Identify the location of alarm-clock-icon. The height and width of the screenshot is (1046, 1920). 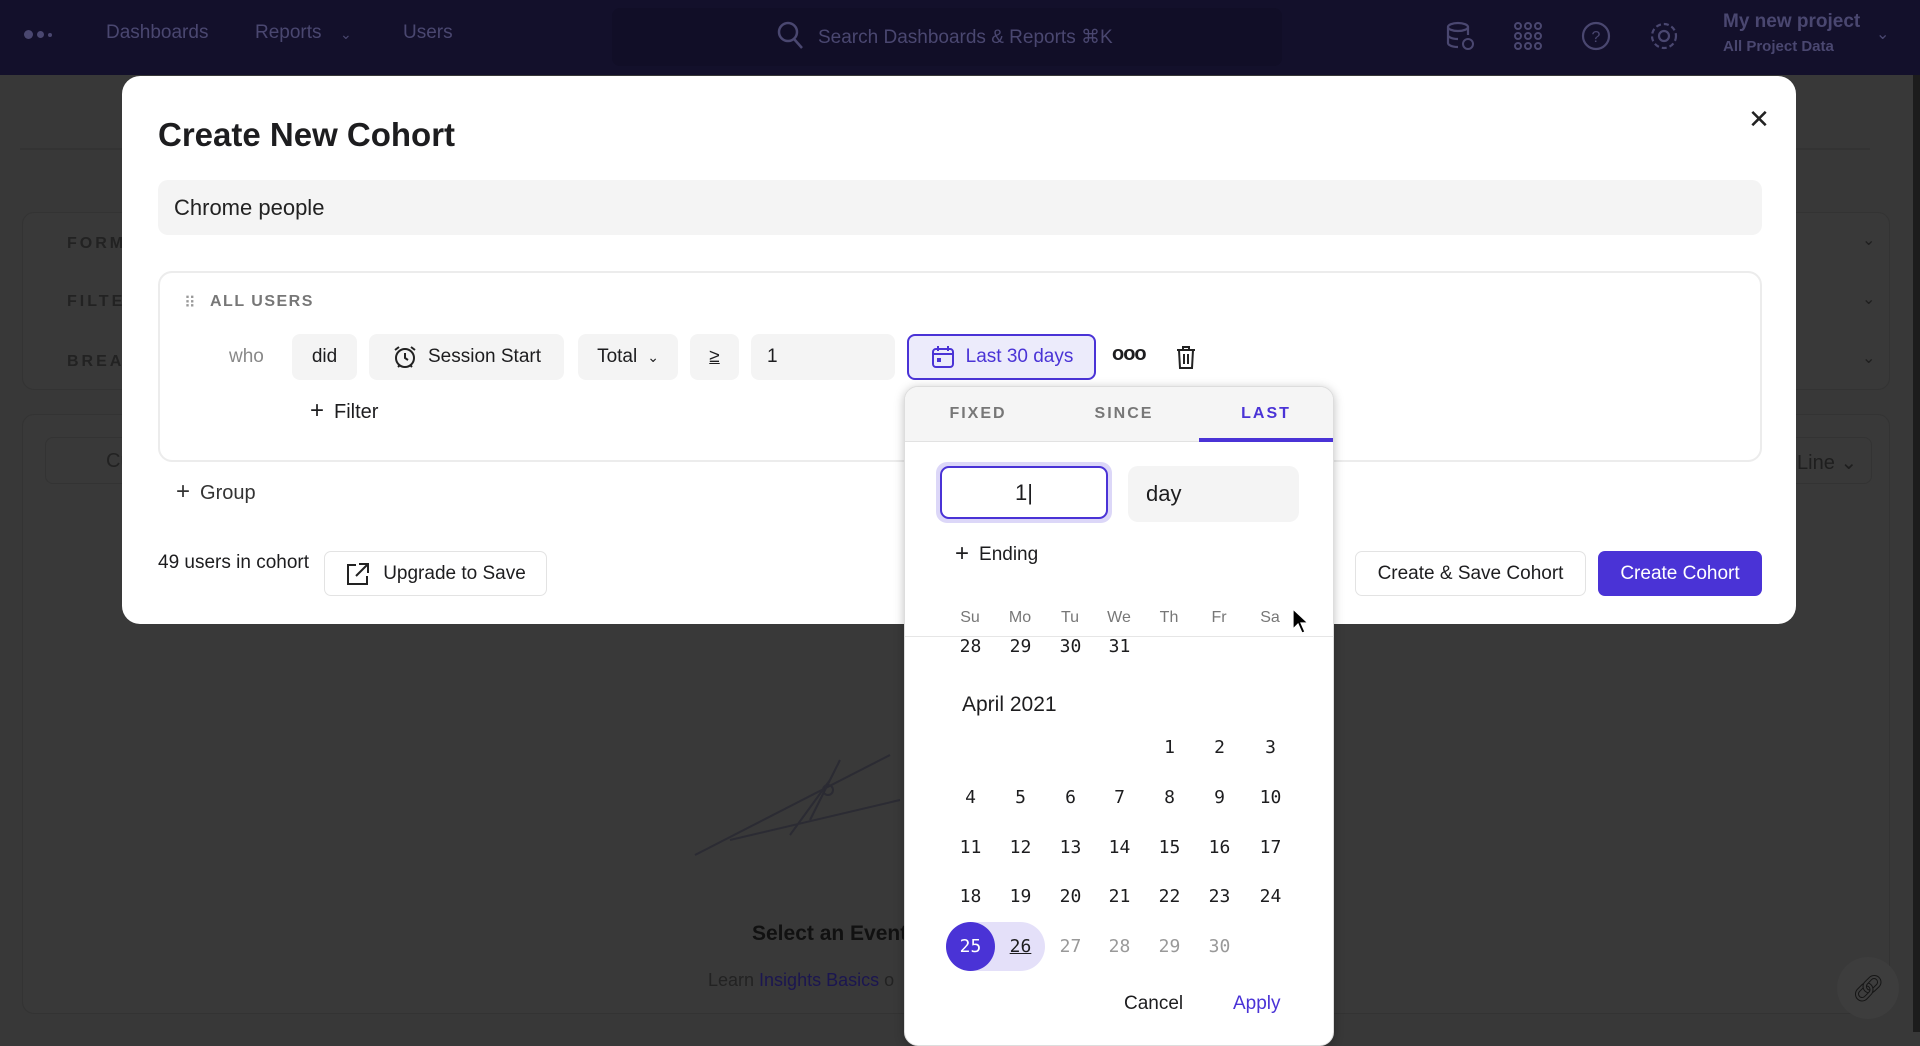
(405, 357).